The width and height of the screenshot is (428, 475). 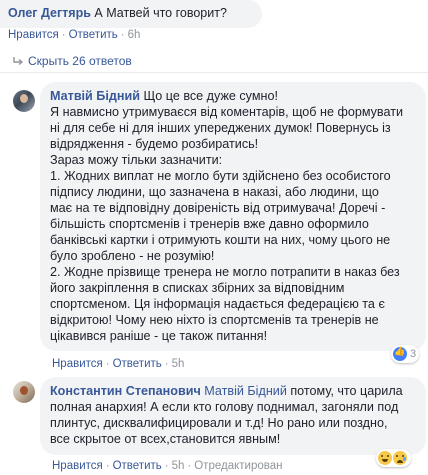 I want to click on comment-text: А Матвей что говорит?, so click(x=160, y=13).